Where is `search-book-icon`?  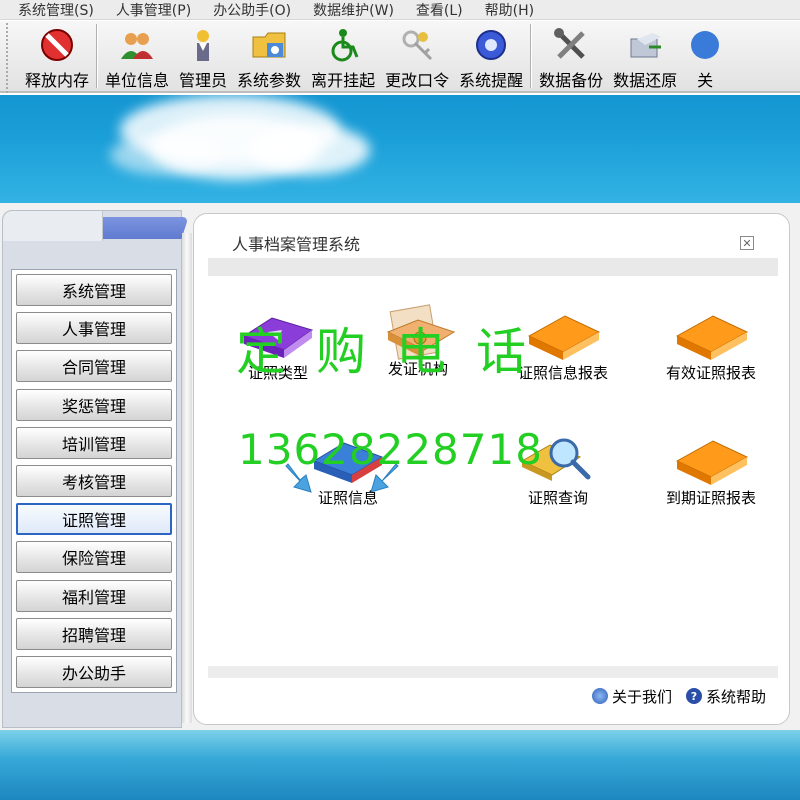
search-book-icon is located at coordinates (555, 459).